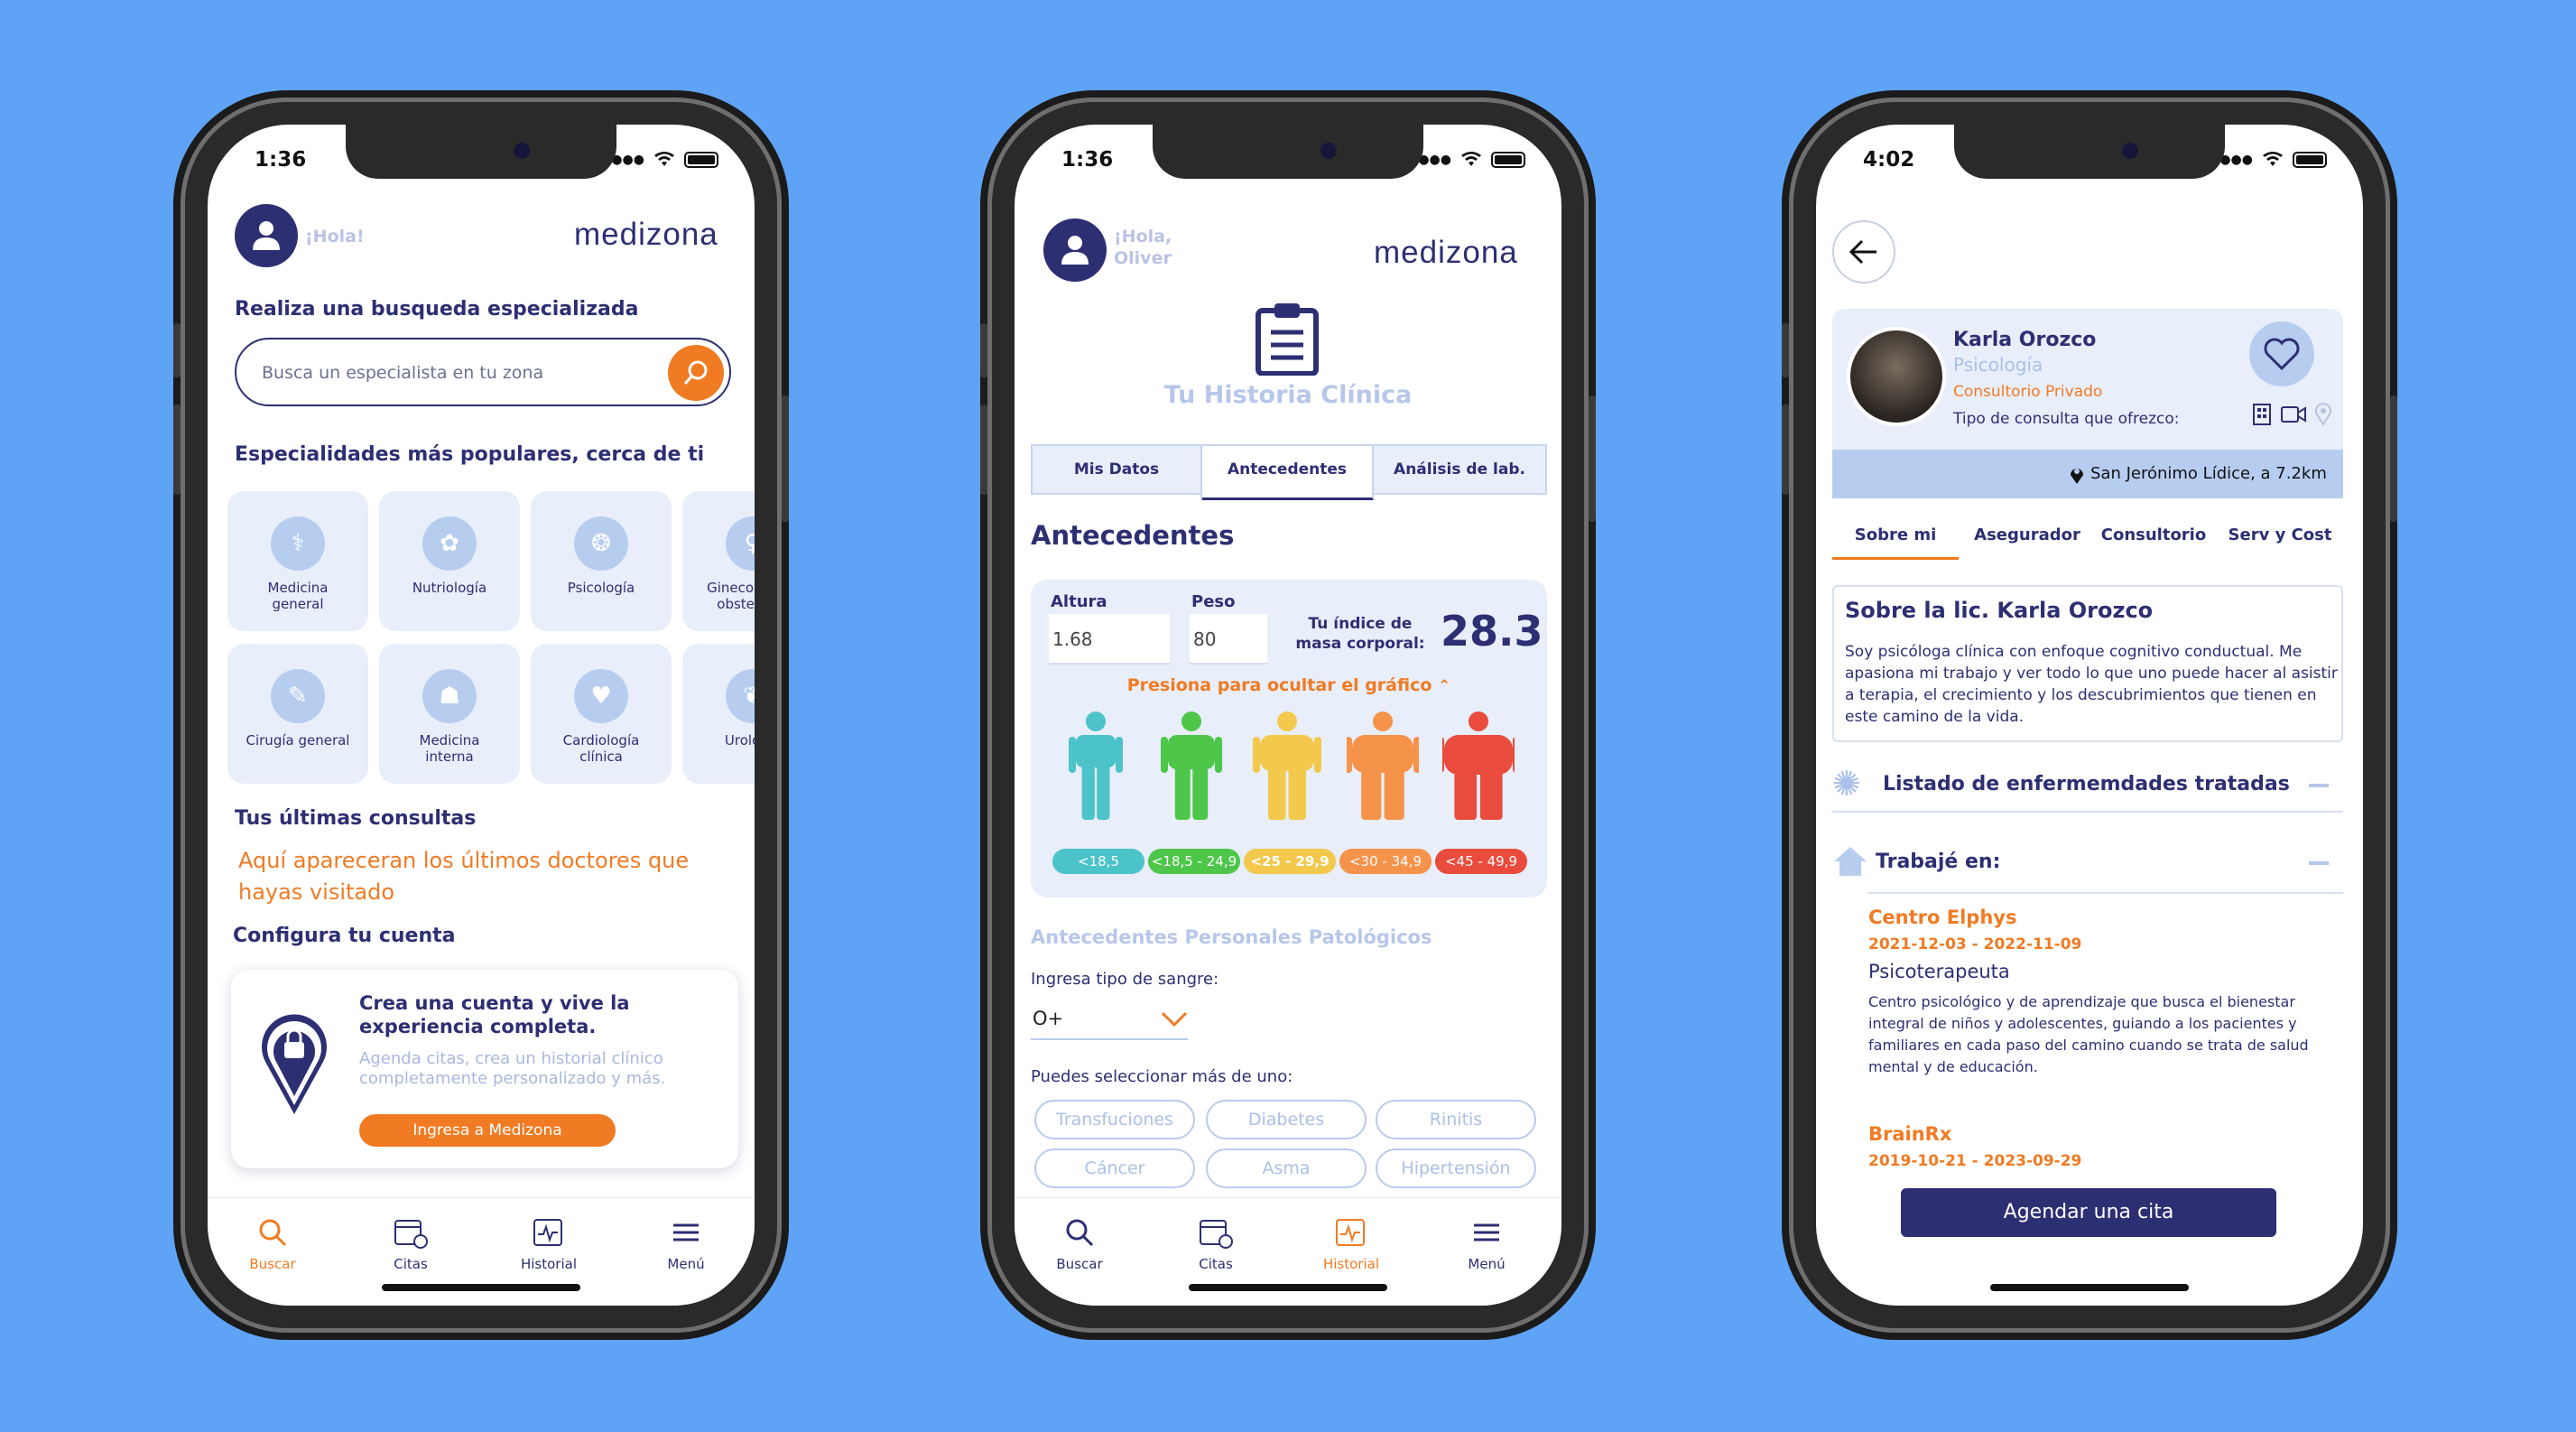 This screenshot has height=1432, width=2576. What do you see at coordinates (602, 714) in the screenshot?
I see `specialty-card: ♥ Cardiología clínica` at bounding box center [602, 714].